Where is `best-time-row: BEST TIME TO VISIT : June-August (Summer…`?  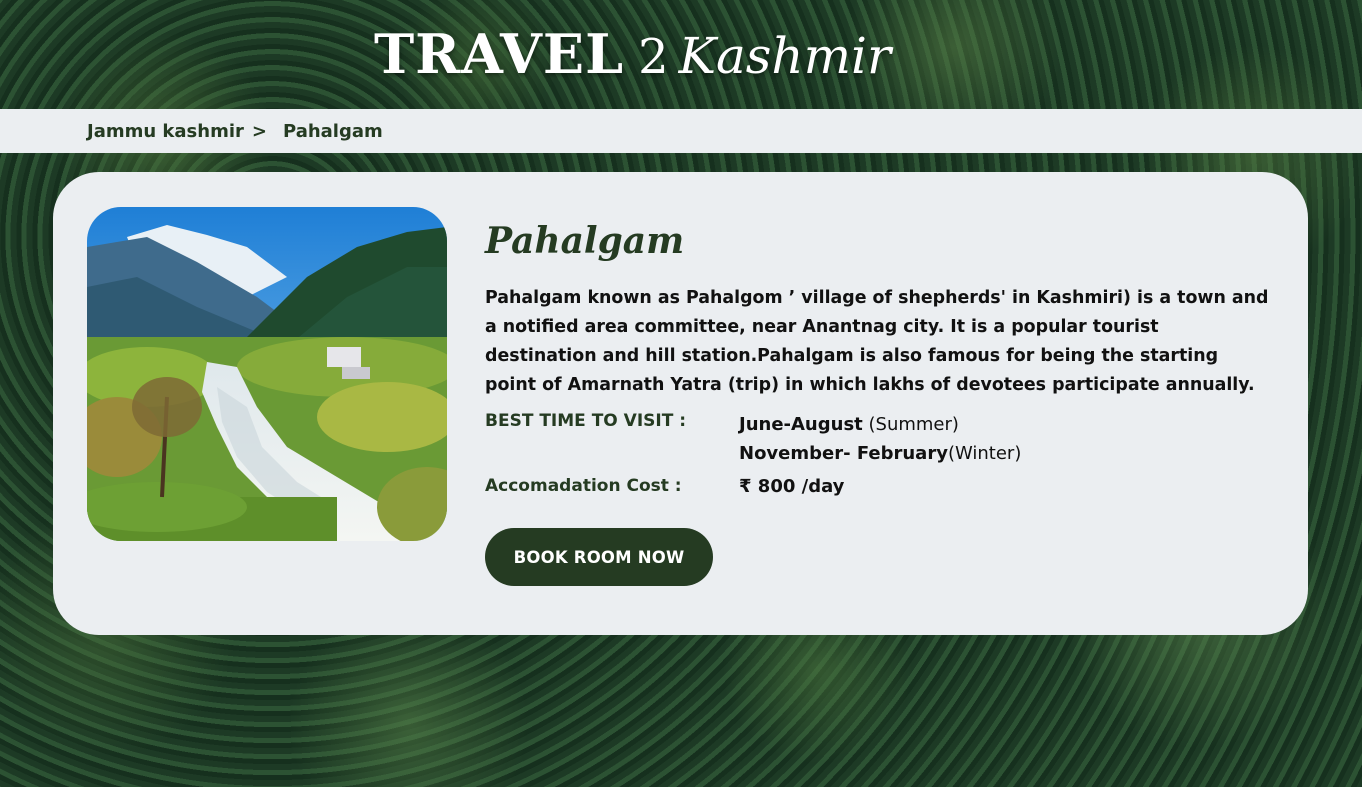
best-time-row: BEST TIME TO VISIT : June-August (Summer… is located at coordinates (880, 439).